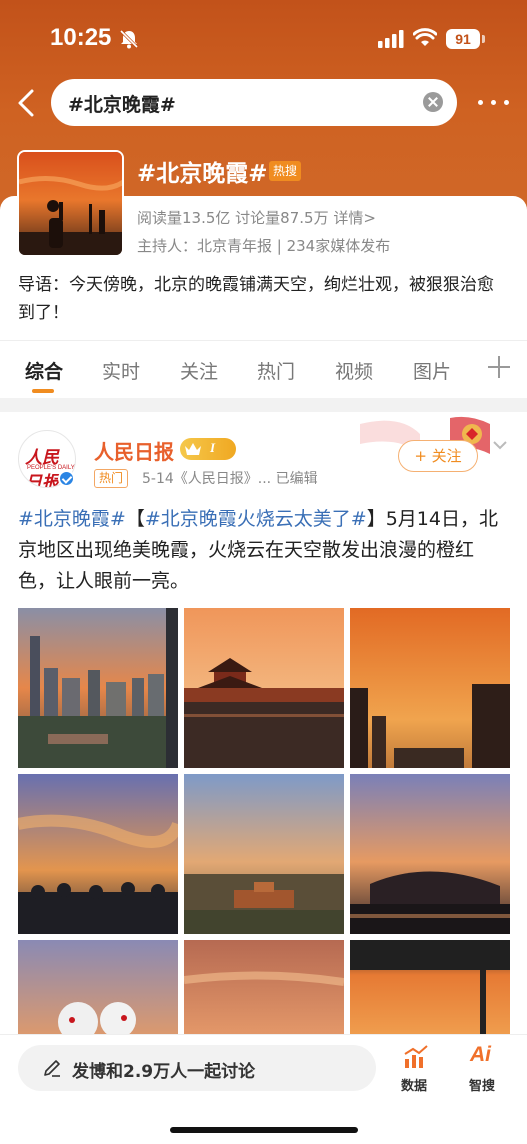  I want to click on cellular-signal-icon, so click(391, 39).